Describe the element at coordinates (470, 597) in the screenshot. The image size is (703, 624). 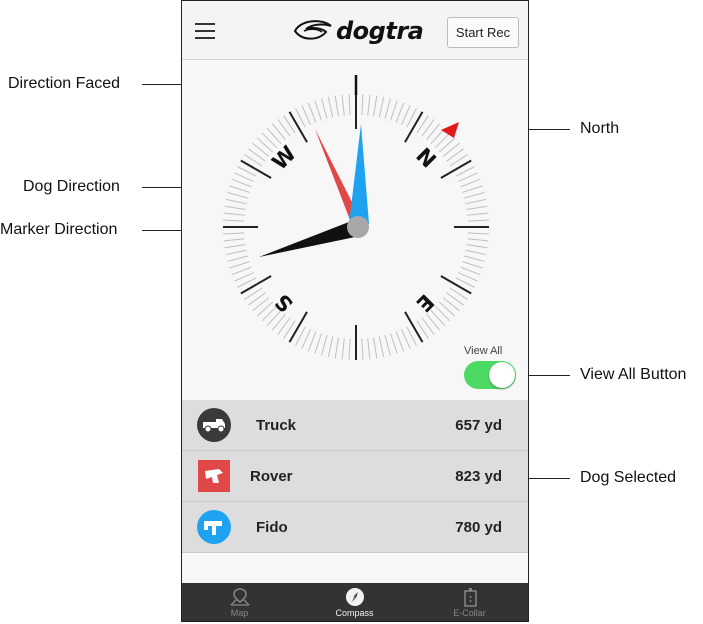
I see `collar-icon` at that location.